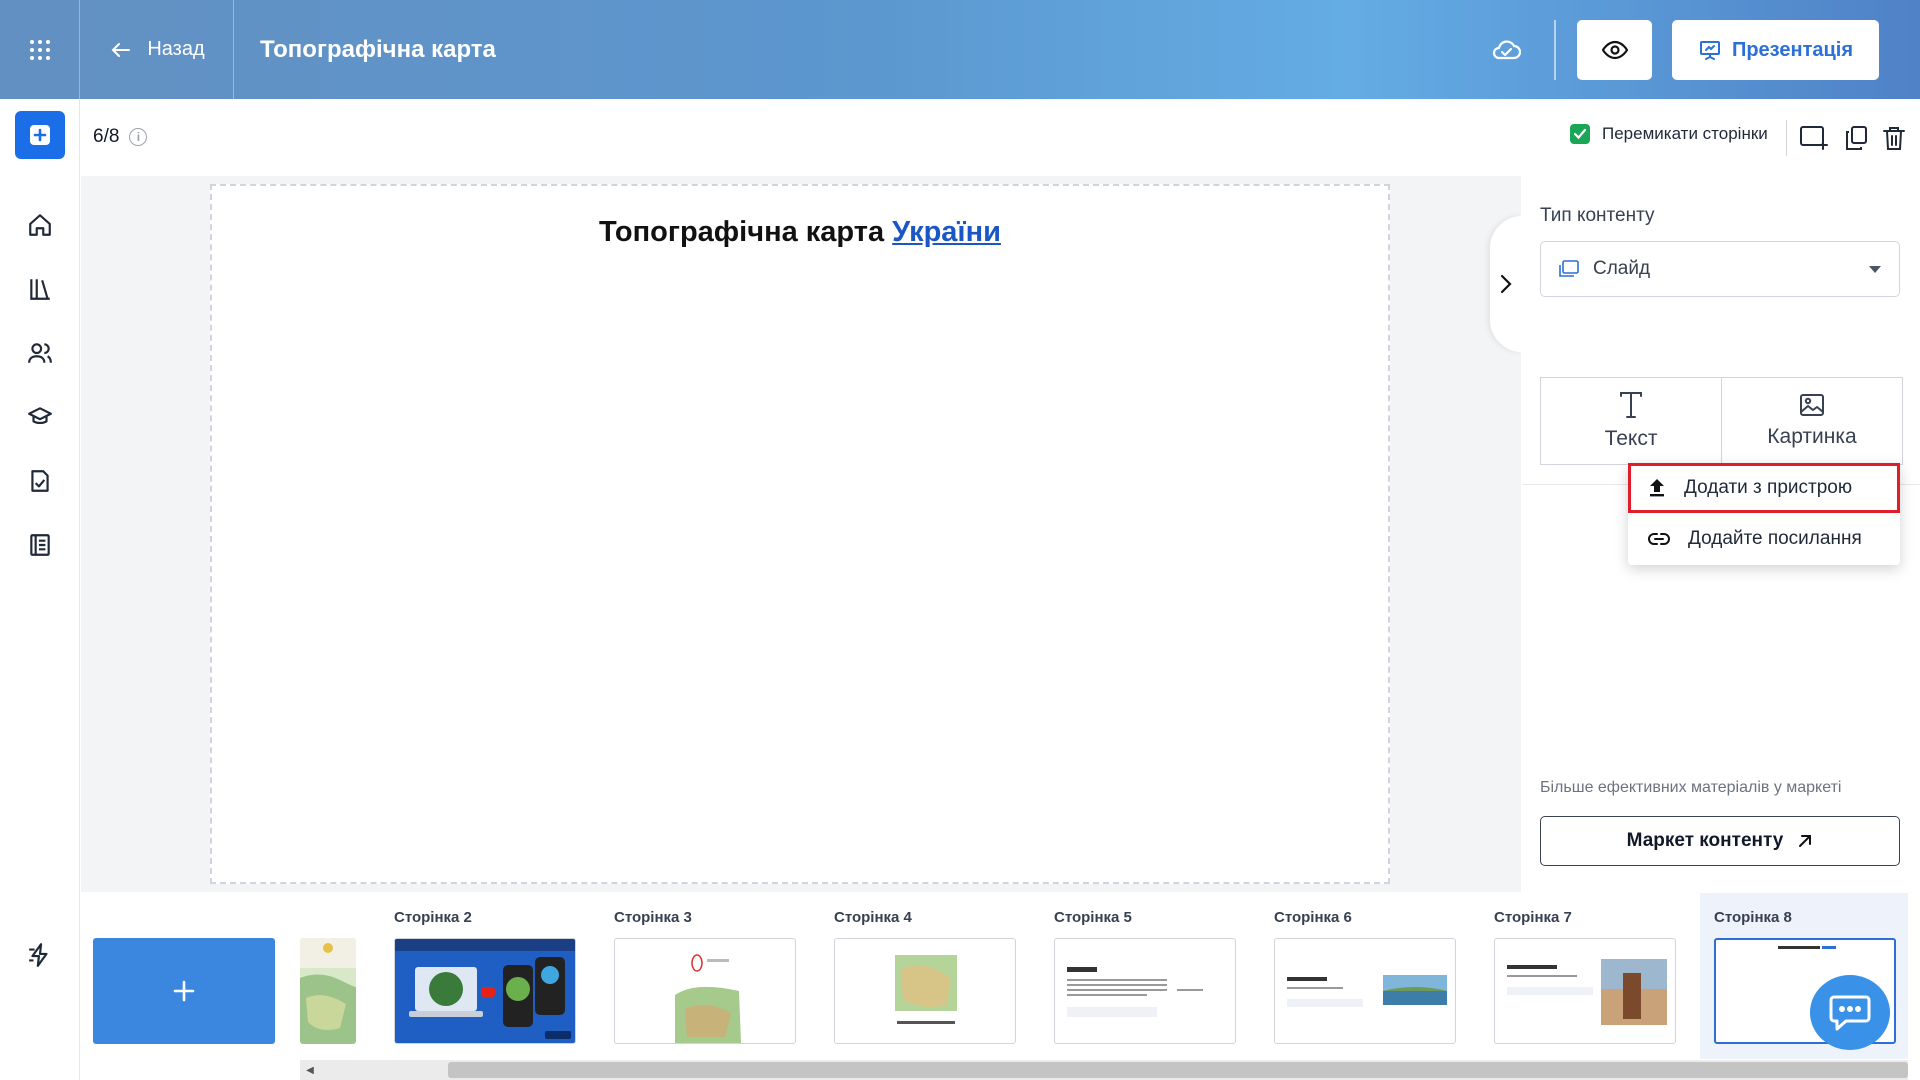 The width and height of the screenshot is (1920, 1080). Describe the element at coordinates (1786, 138) in the screenshot. I see `toolbar-divider` at that location.